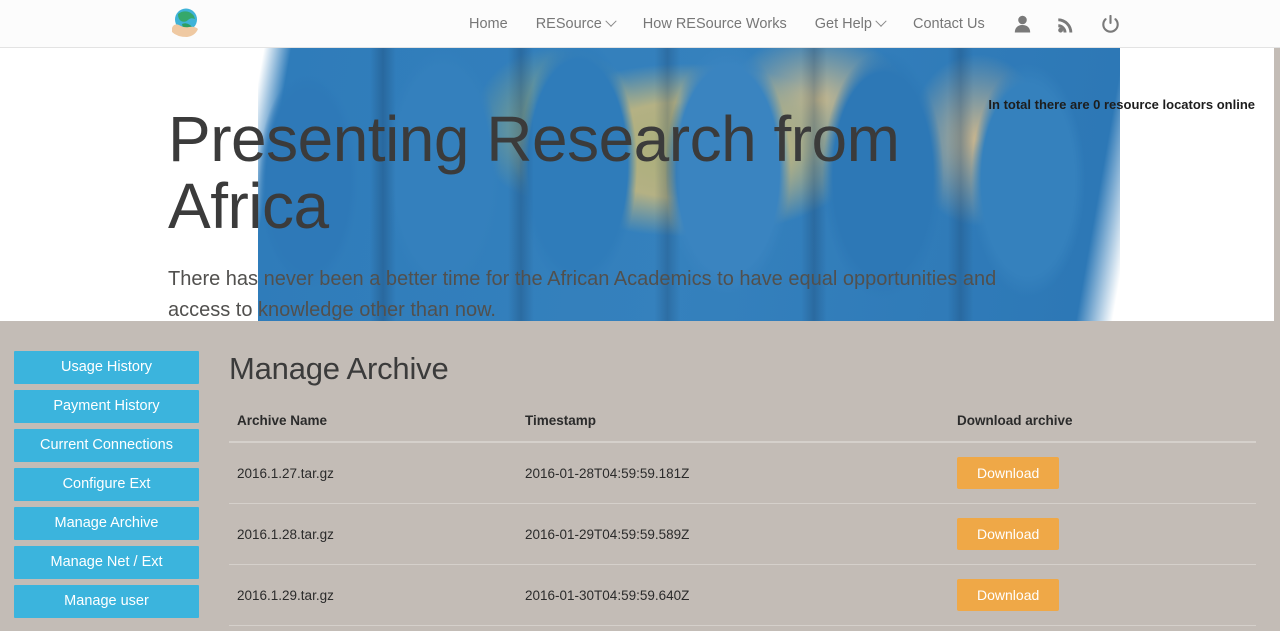 Image resolution: width=1280 pixels, height=631 pixels. What do you see at coordinates (106, 445) in the screenshot?
I see `sidebar-item-current-connections: Current Connections` at bounding box center [106, 445].